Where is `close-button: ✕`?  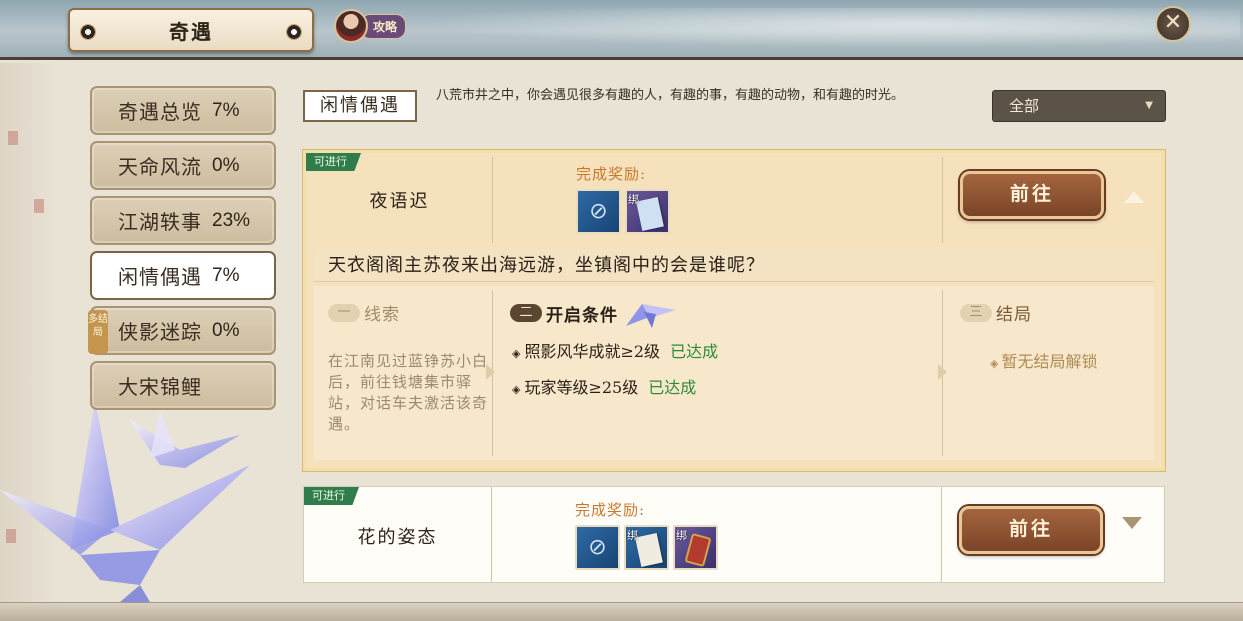 close-button: ✕ is located at coordinates (1173, 24).